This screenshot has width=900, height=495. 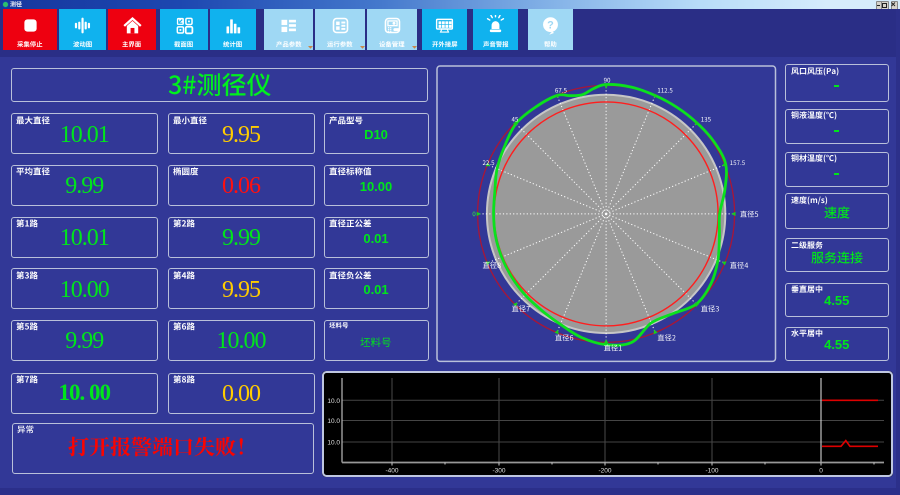 I want to click on svg-text: -400, so click(x=391, y=471).